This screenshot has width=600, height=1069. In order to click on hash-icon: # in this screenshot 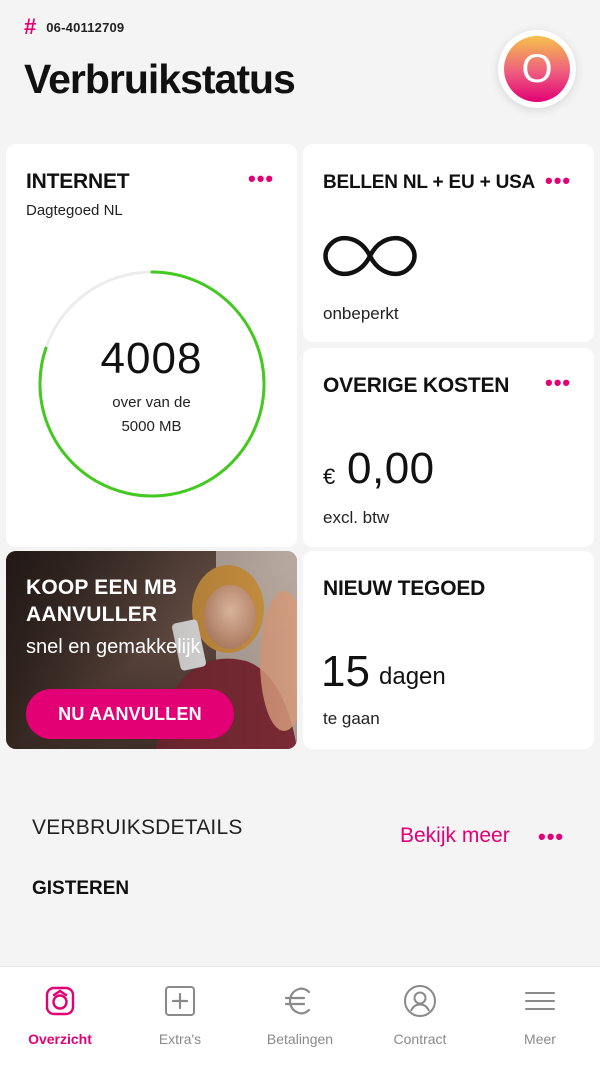, I will do `click(30, 26)`.